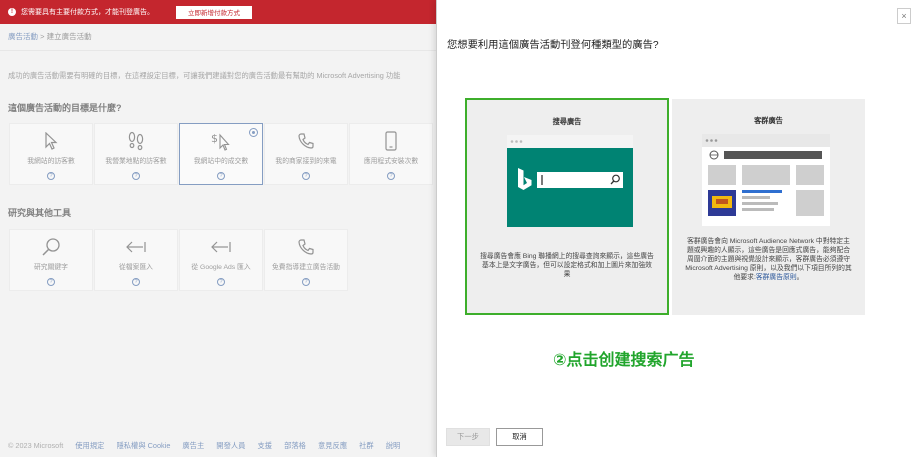 Image resolution: width=918 pixels, height=457 pixels. What do you see at coordinates (214, 12) in the screenshot?
I see `add-payment-button: 立即新增付款方式` at bounding box center [214, 12].